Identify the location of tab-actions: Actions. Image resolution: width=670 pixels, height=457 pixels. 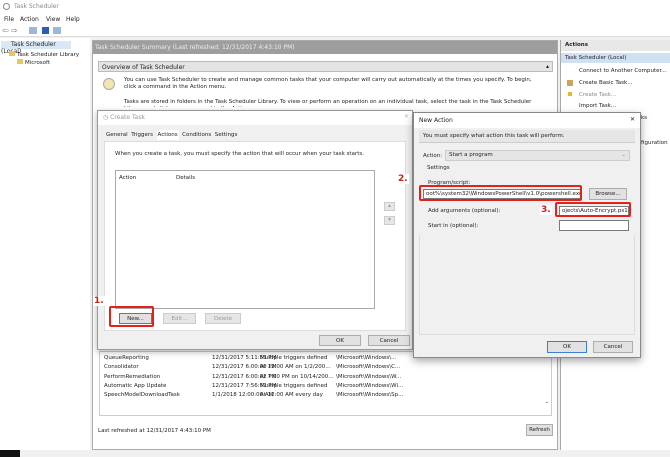
(167, 135).